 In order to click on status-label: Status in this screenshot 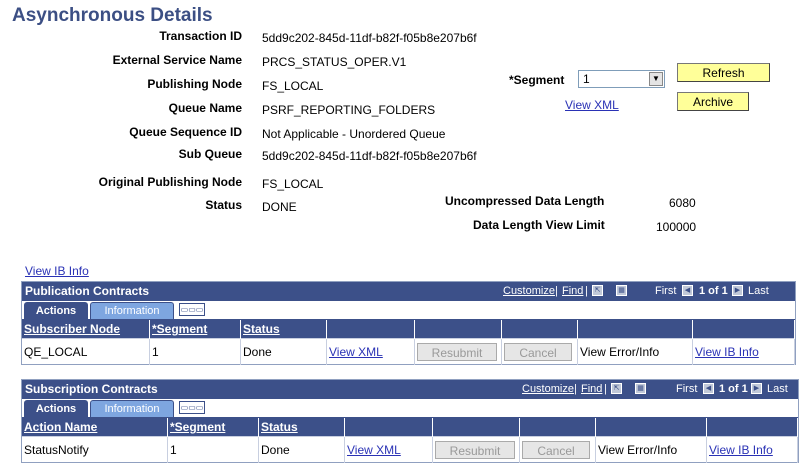, I will do `click(223, 205)`.